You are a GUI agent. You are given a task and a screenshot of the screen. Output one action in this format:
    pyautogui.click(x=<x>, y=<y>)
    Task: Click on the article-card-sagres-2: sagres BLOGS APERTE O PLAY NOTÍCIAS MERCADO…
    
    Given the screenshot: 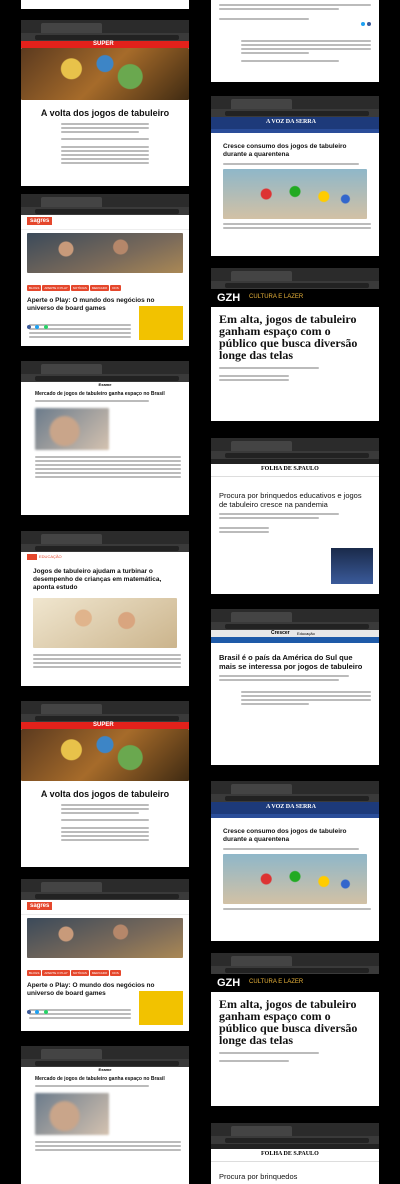 What is the action you would take?
    pyautogui.click(x=105, y=955)
    